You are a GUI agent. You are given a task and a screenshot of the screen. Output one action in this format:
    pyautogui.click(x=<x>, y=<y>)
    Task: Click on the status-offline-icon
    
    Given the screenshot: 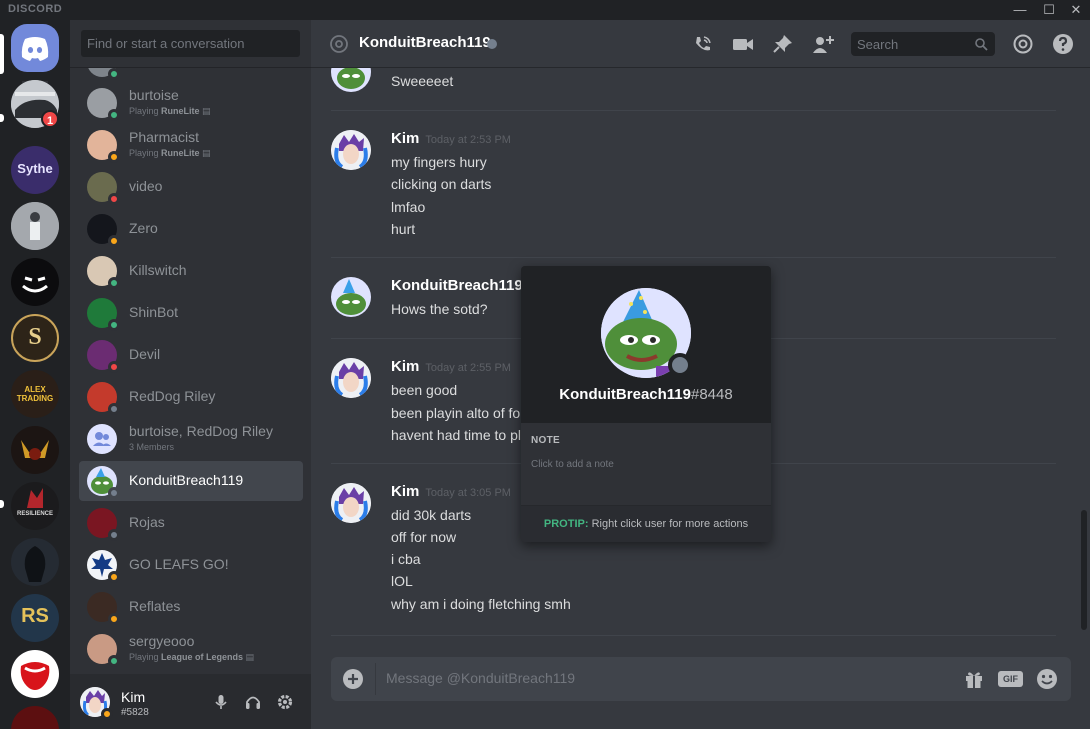 What is the action you would take?
    pyautogui.click(x=680, y=365)
    